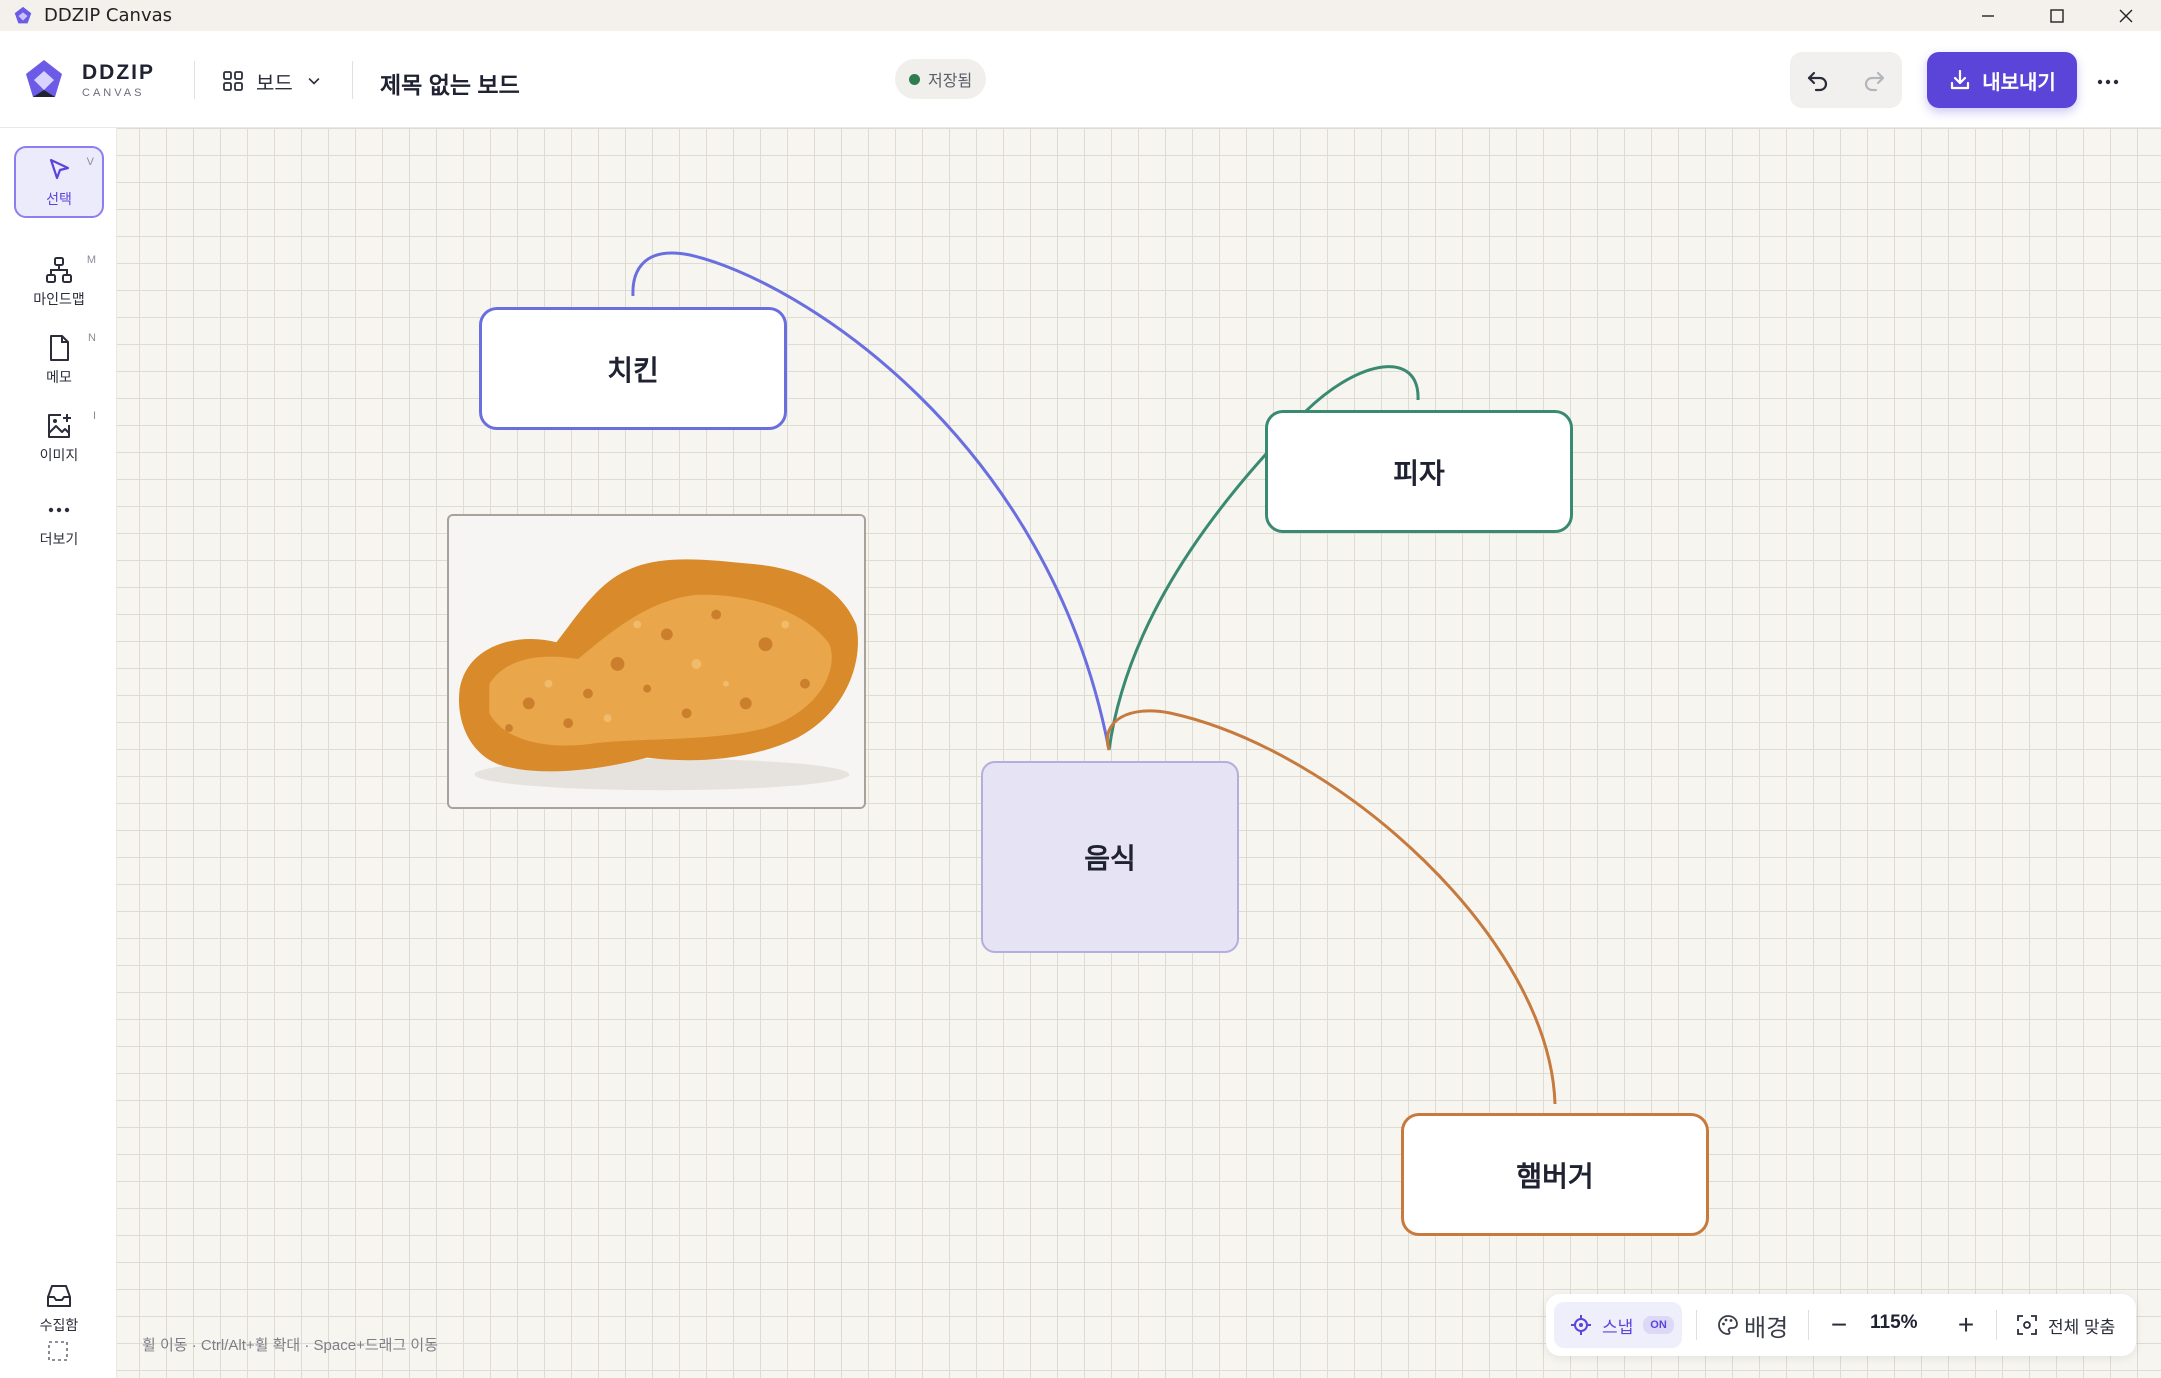 The image size is (2161, 1378). Describe the element at coordinates (314, 81) in the screenshot. I see `chevron-down-icon` at that location.